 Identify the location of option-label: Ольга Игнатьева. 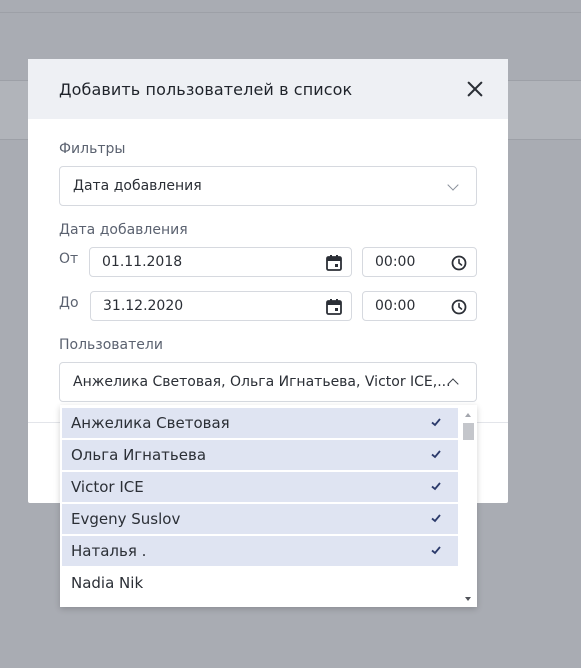
(139, 455).